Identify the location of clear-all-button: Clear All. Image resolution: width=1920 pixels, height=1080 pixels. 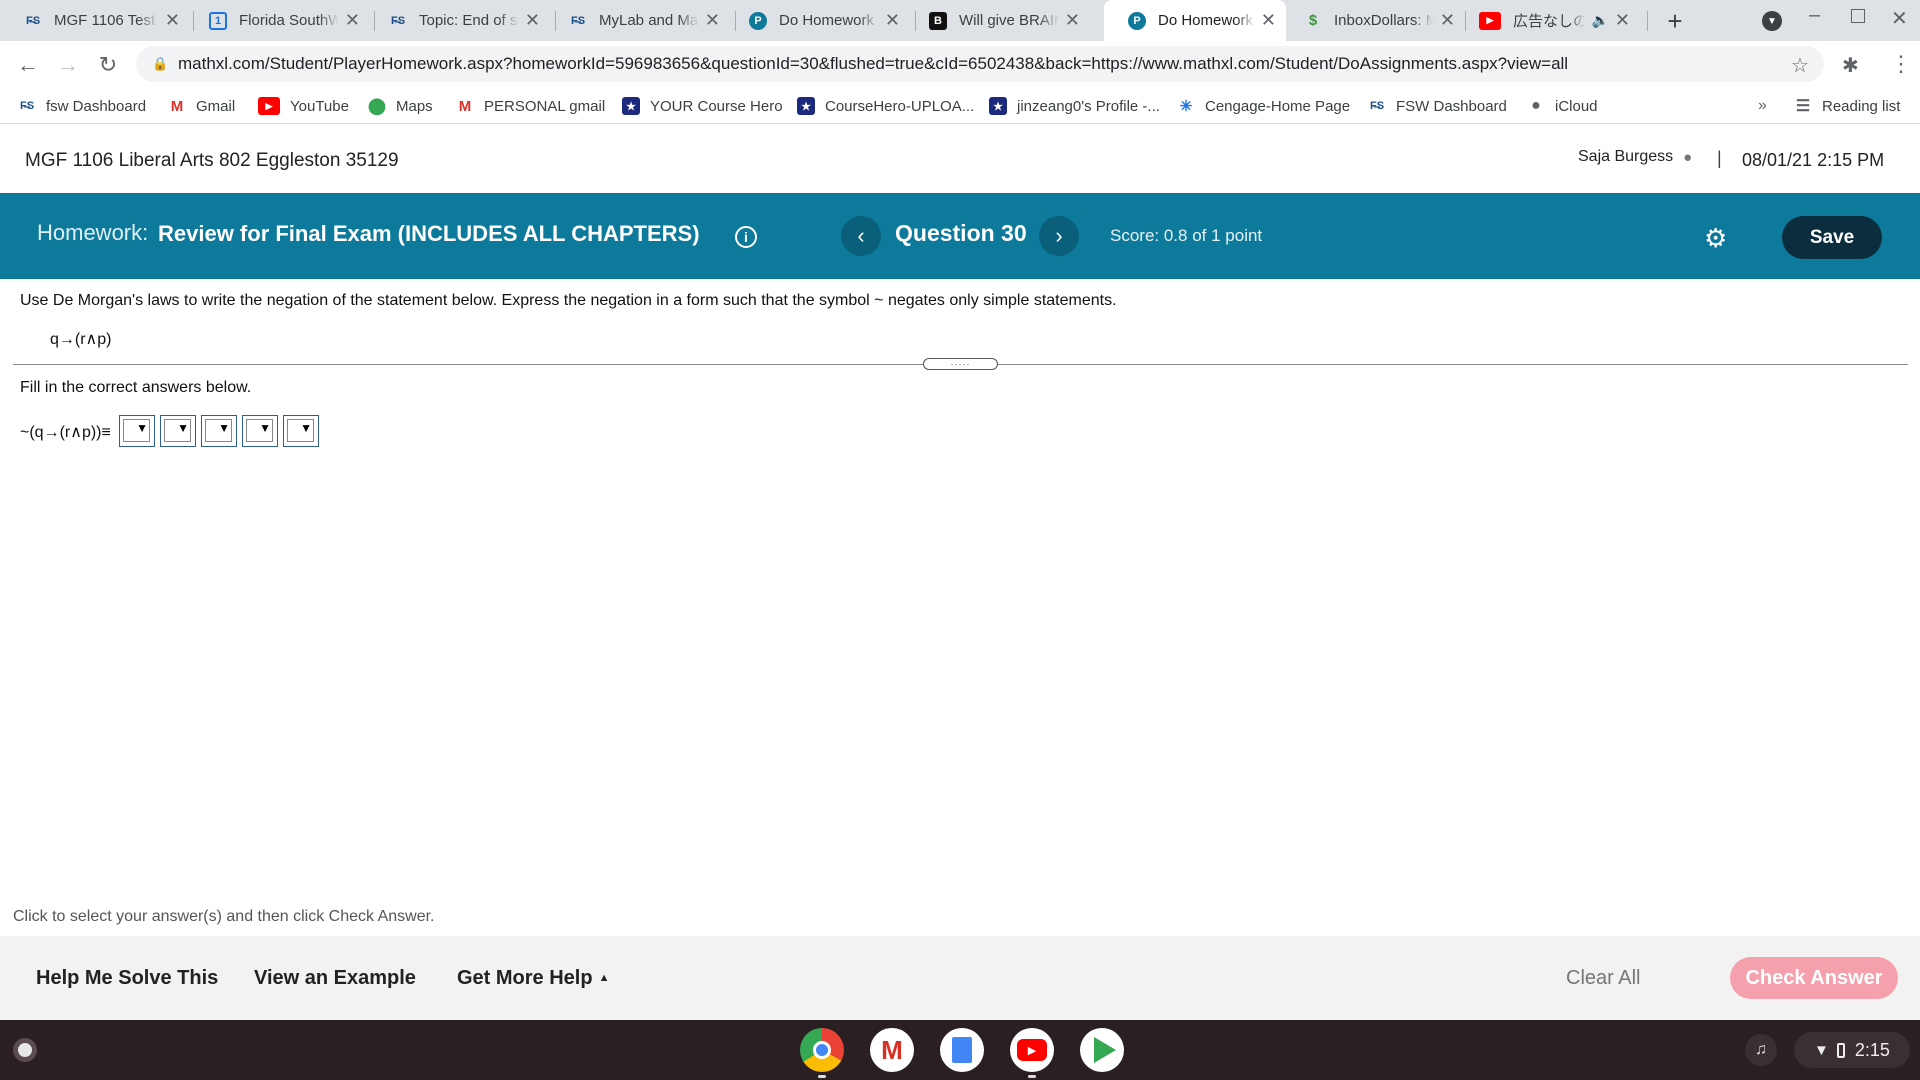
(1603, 978).